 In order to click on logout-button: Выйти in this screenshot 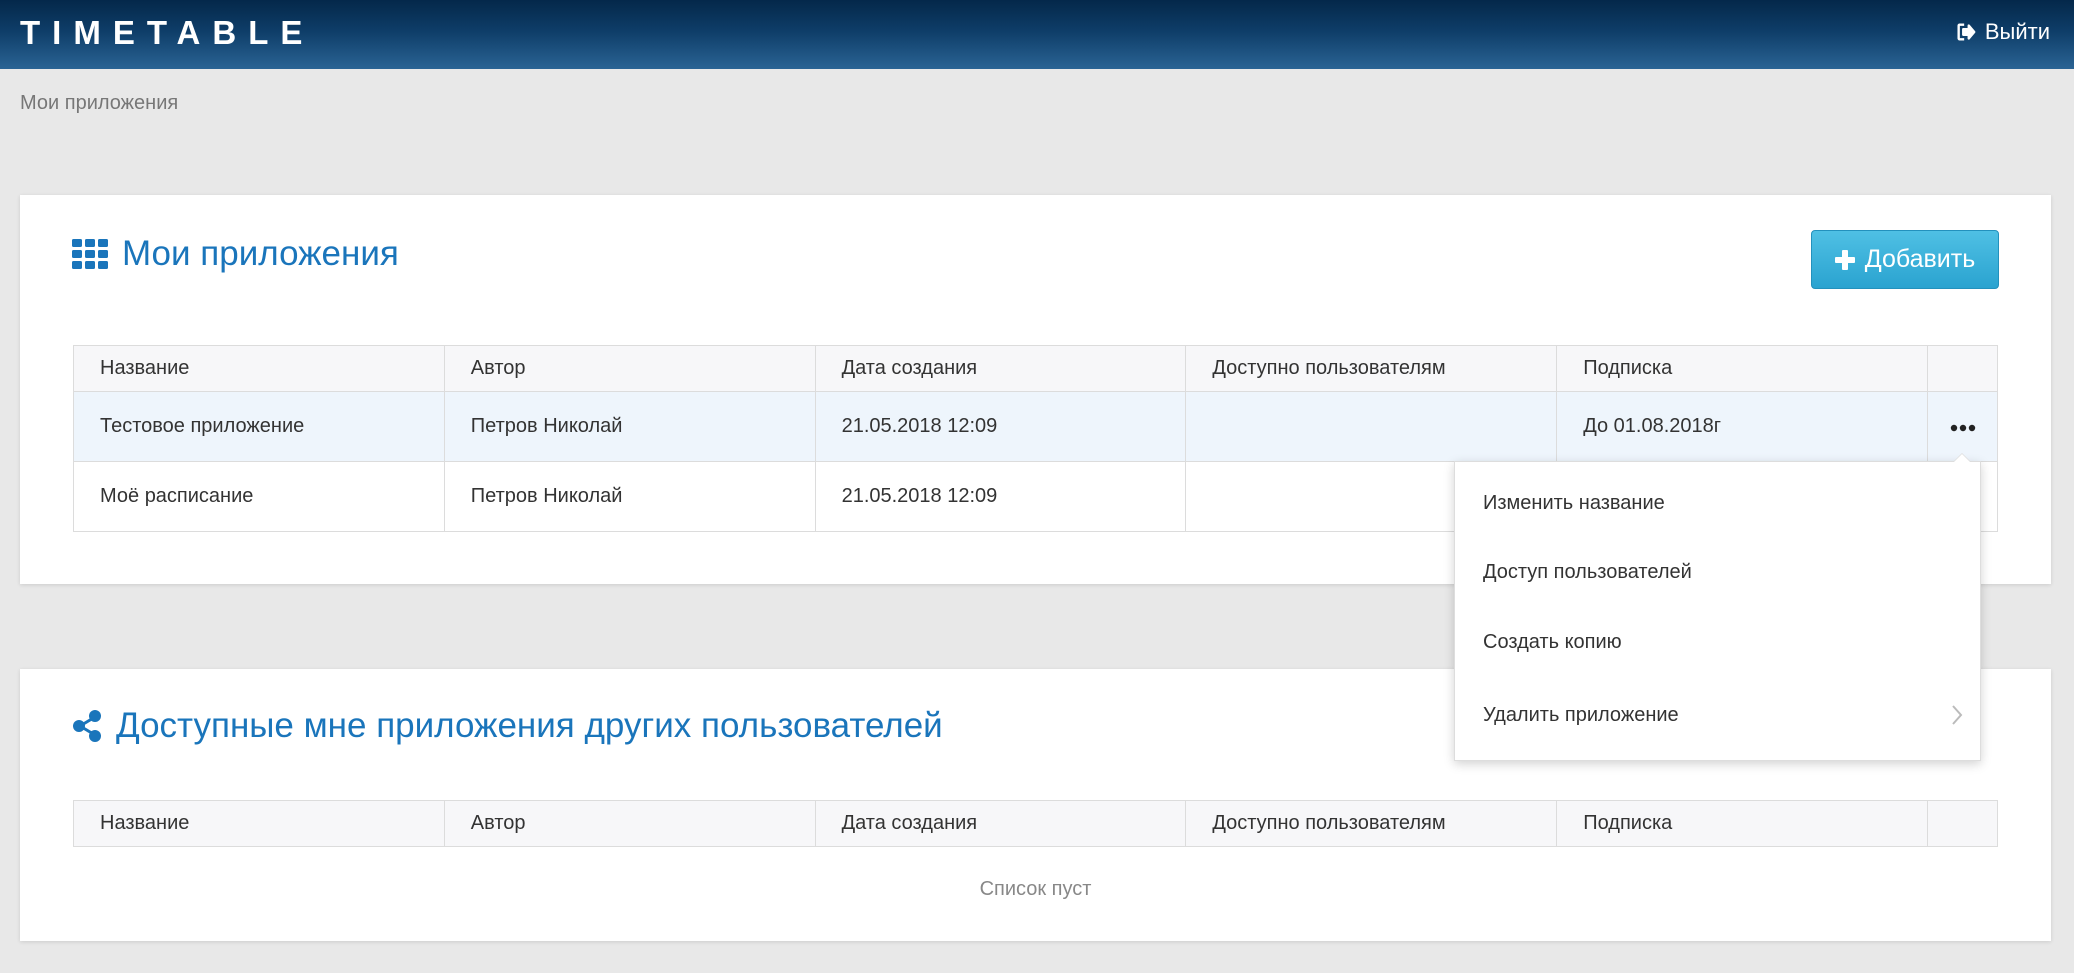, I will do `click(2002, 32)`.